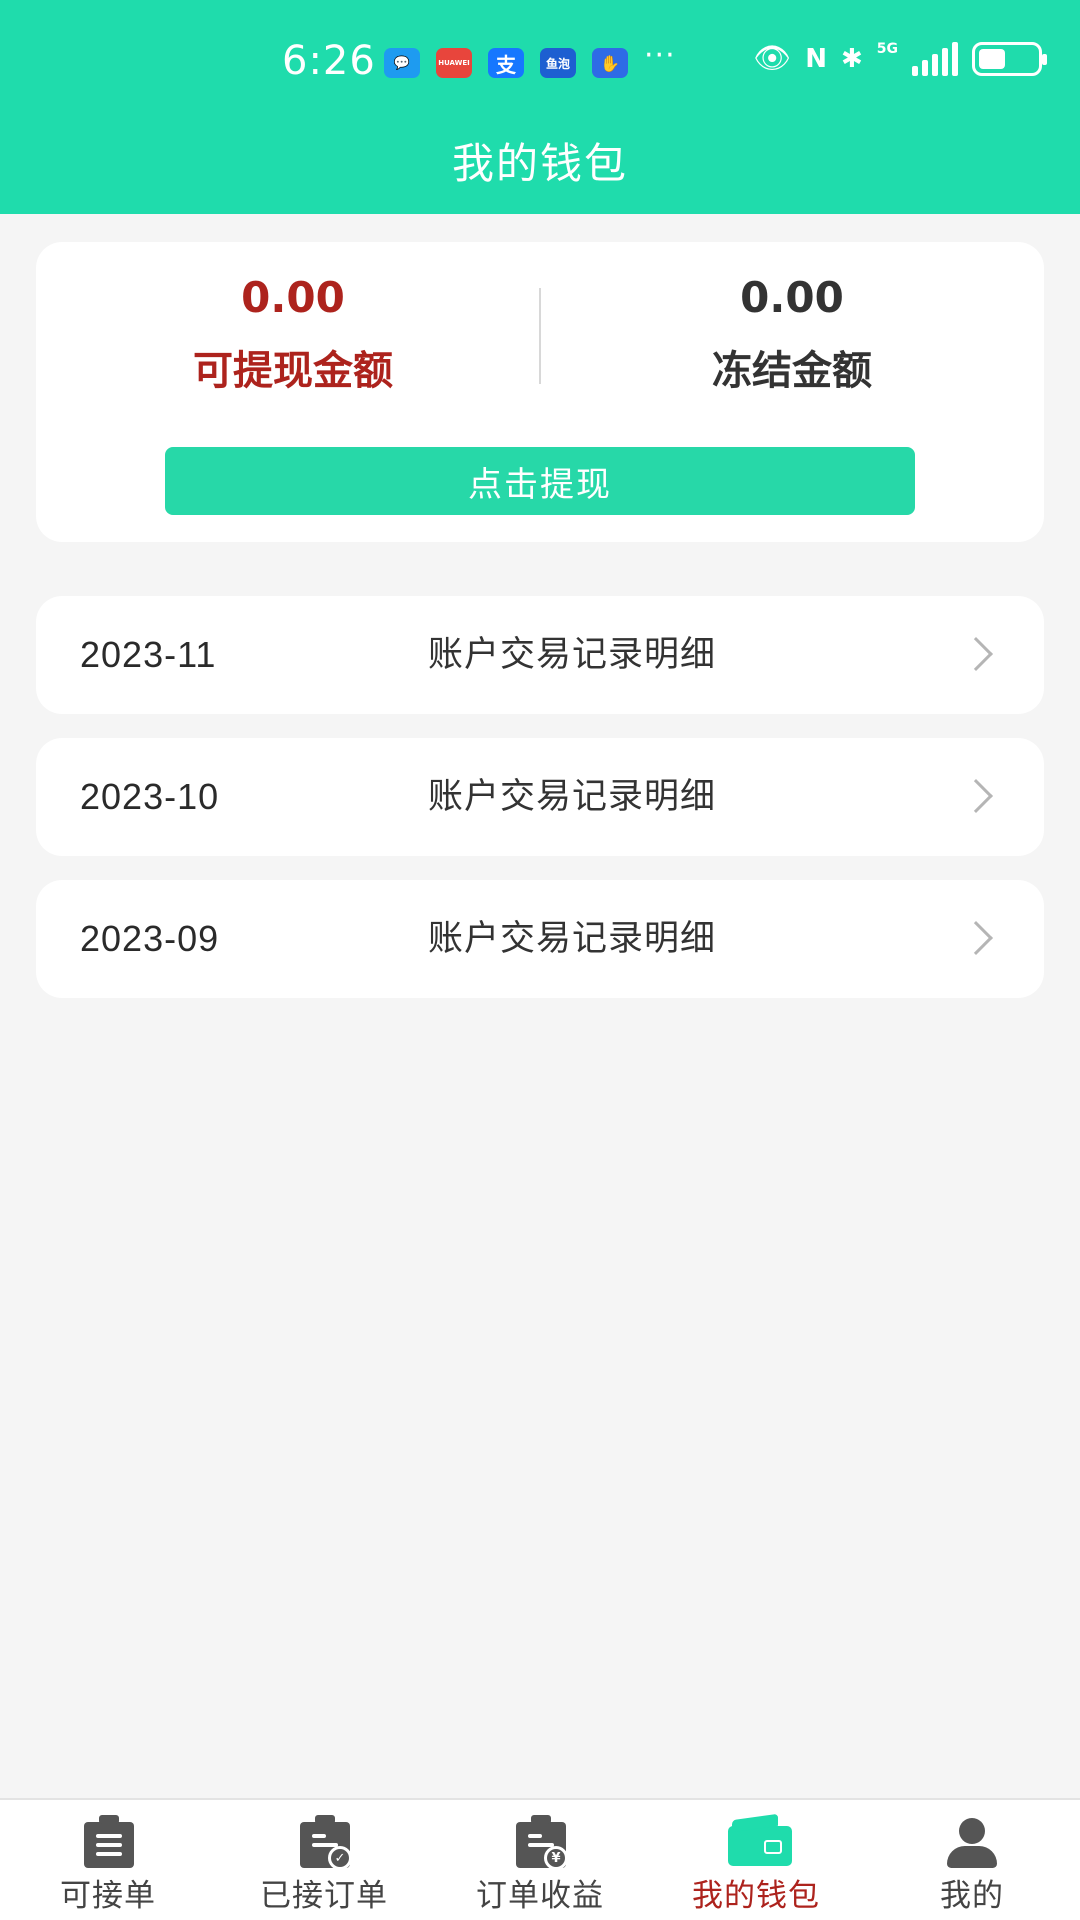 The width and height of the screenshot is (1080, 1920). Describe the element at coordinates (540, 1896) in the screenshot. I see `tab-label: 订单收益` at that location.